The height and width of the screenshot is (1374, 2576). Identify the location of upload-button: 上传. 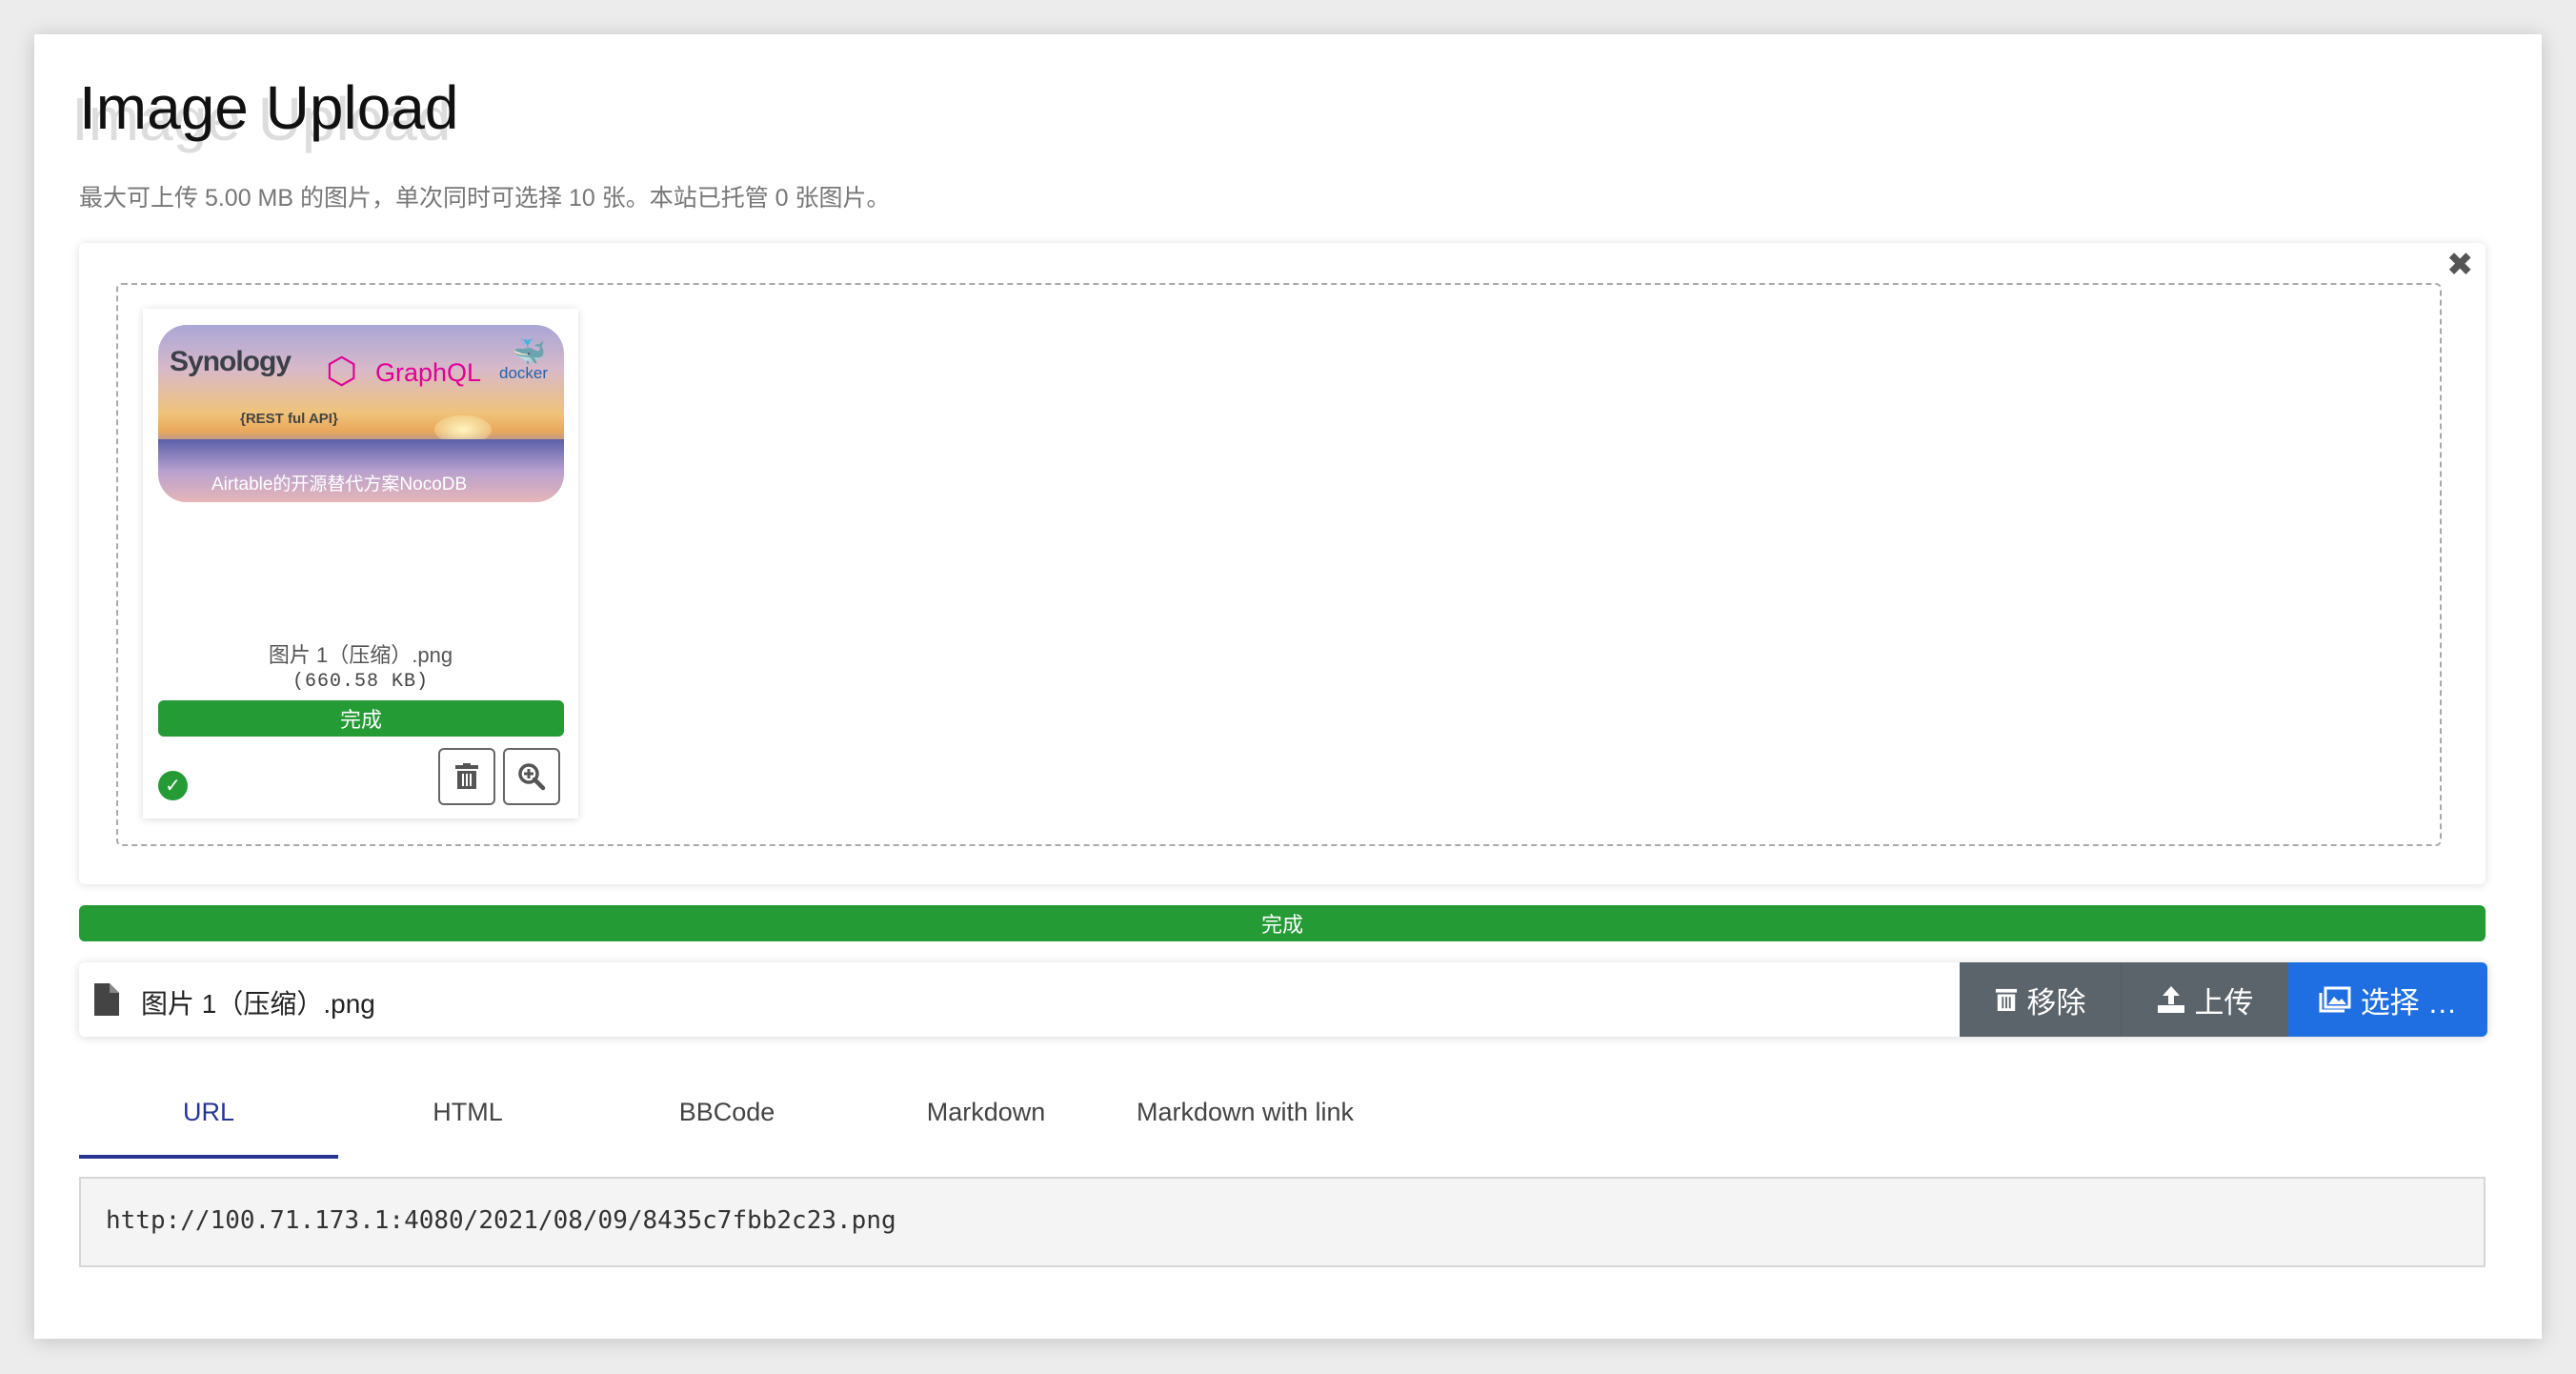
(2205, 999).